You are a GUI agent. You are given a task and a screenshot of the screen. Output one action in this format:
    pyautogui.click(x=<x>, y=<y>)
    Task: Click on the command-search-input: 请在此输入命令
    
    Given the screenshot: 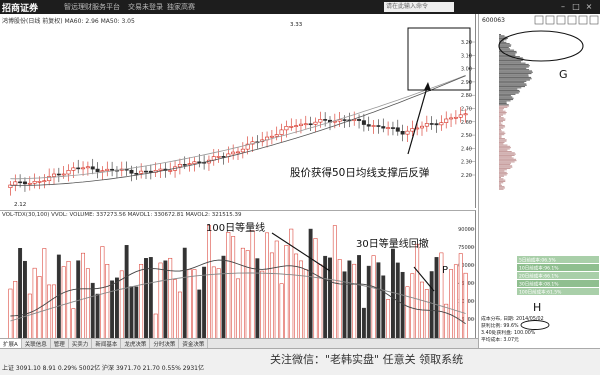 What is the action you would take?
    pyautogui.click(x=419, y=7)
    